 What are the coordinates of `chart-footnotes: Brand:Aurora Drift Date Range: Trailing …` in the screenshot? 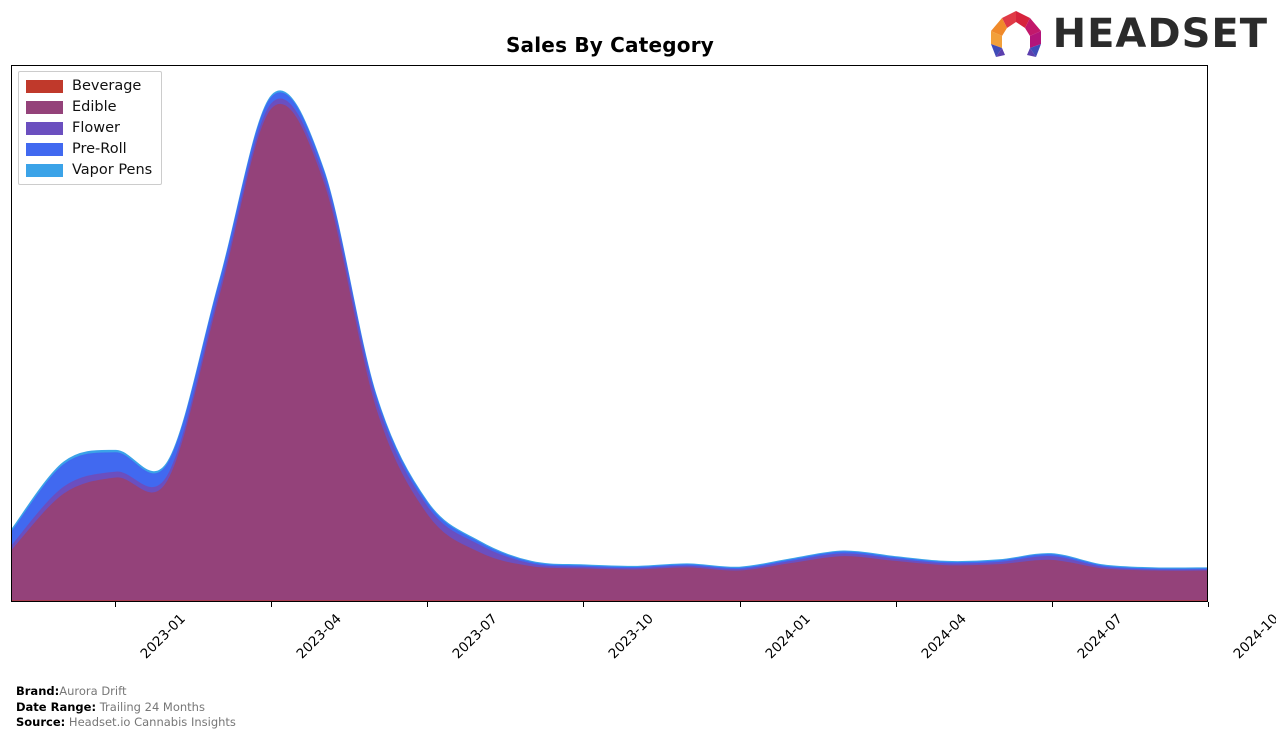 It's located at (126, 707).